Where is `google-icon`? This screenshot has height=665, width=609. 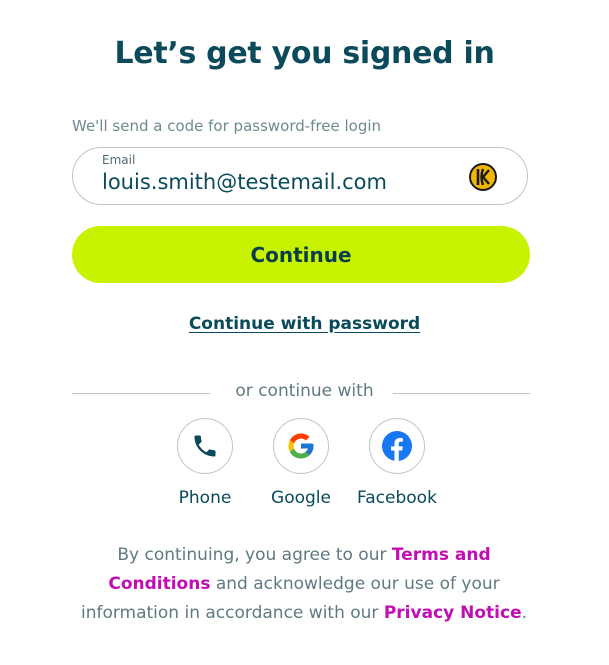
google-icon is located at coordinates (301, 446).